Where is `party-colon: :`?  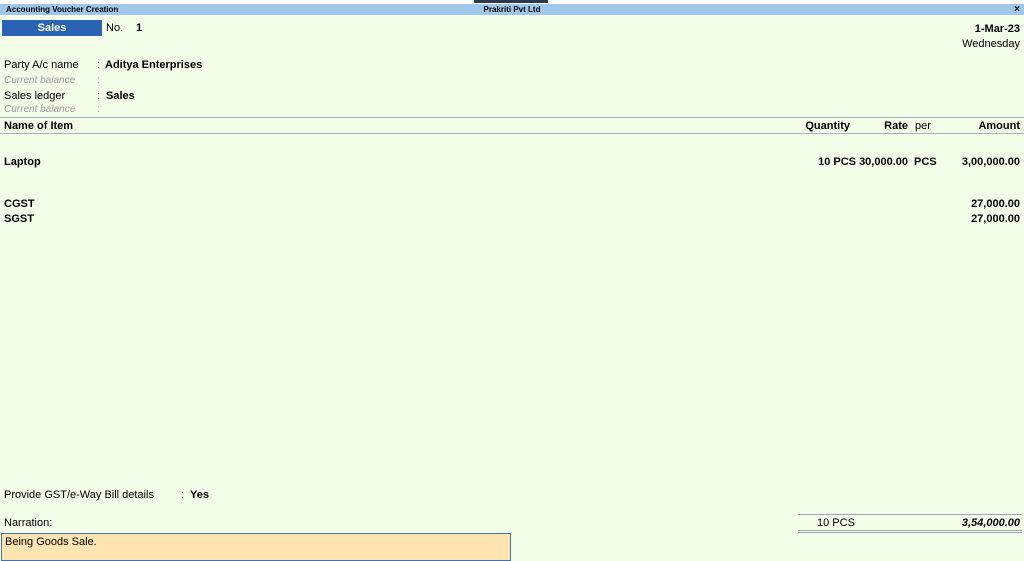 party-colon: : is located at coordinates (99, 65).